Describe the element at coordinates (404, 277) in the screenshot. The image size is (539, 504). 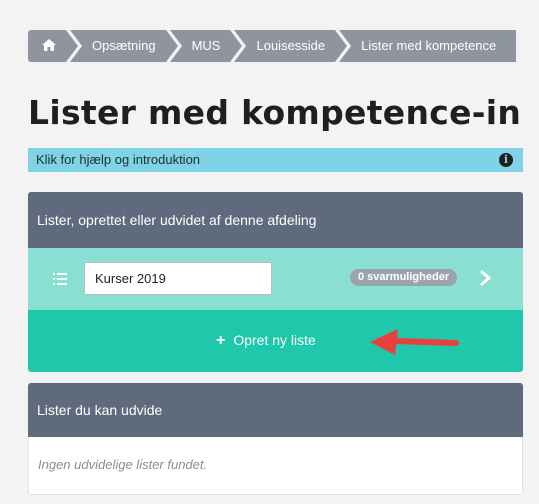
I see `options-count-badge: 0 svarmuligheder` at that location.